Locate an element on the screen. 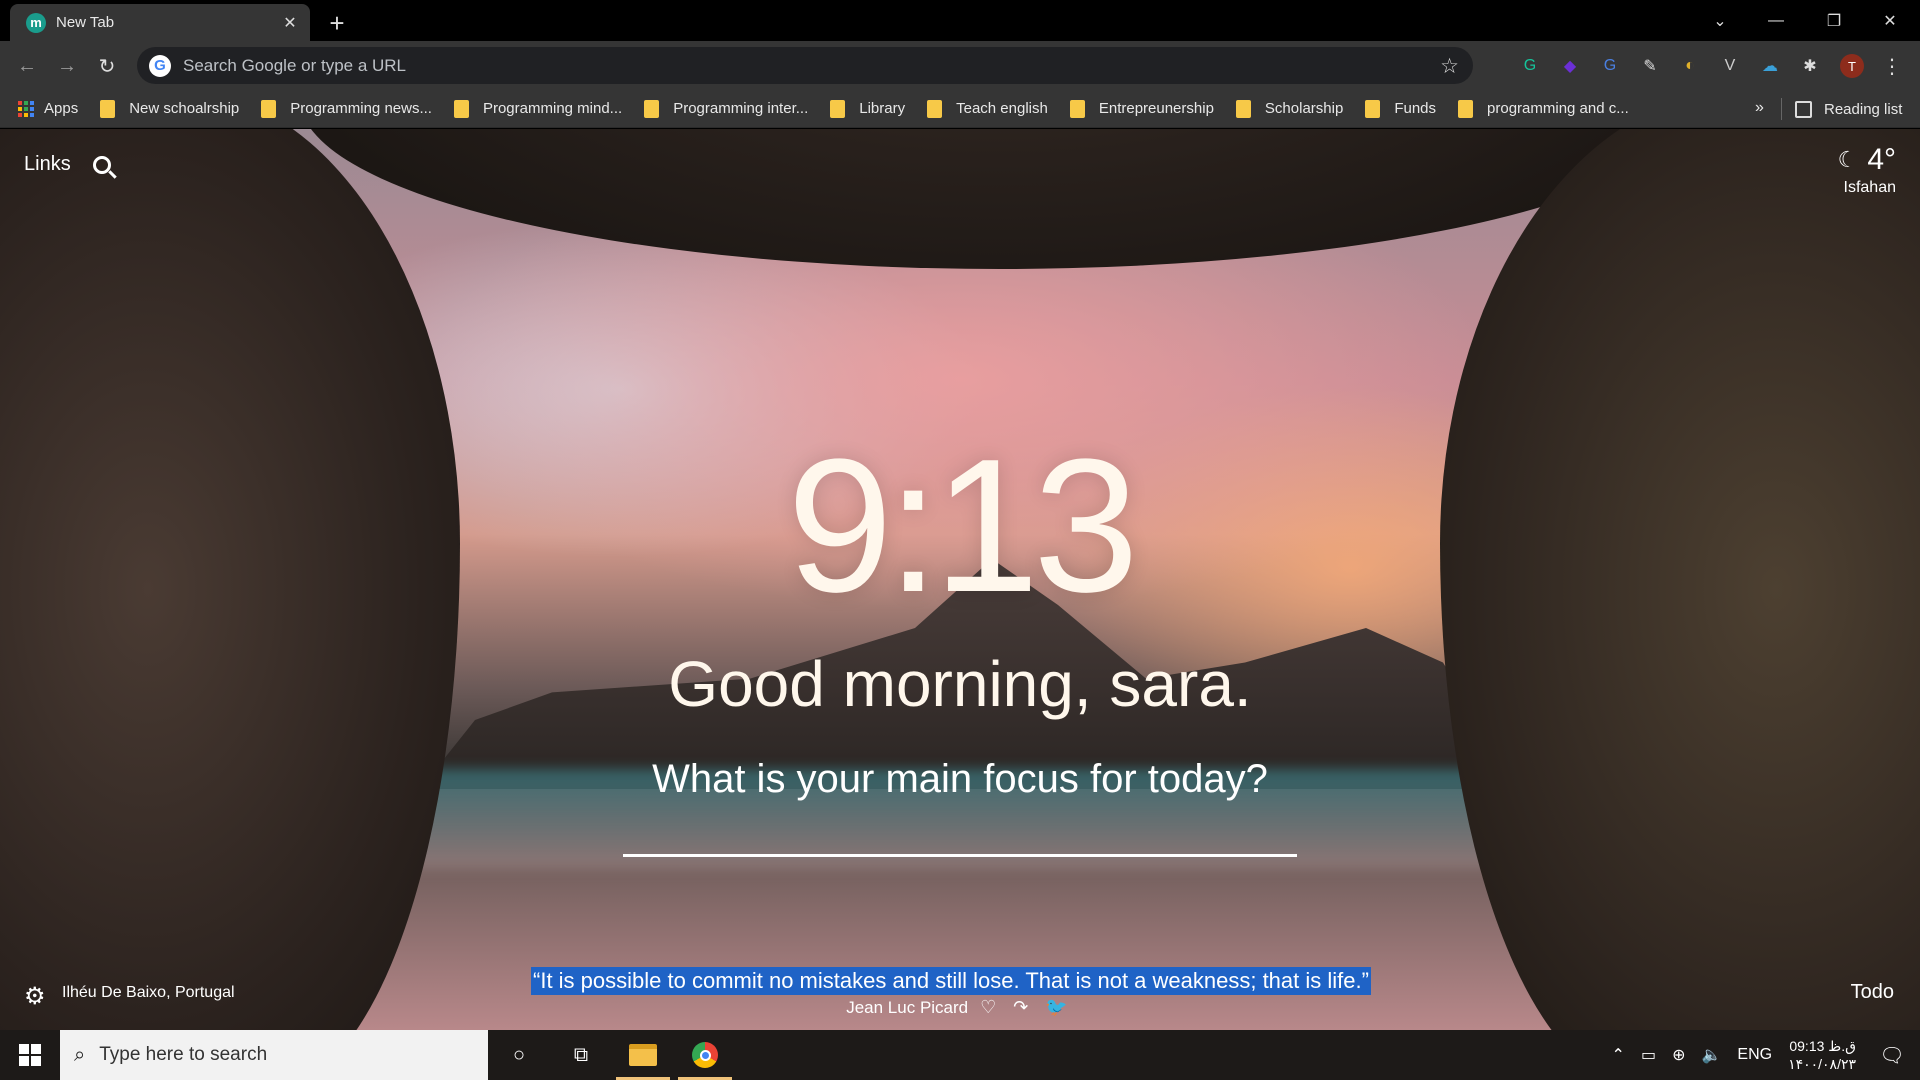  bookmarks-divider is located at coordinates (1781, 109).